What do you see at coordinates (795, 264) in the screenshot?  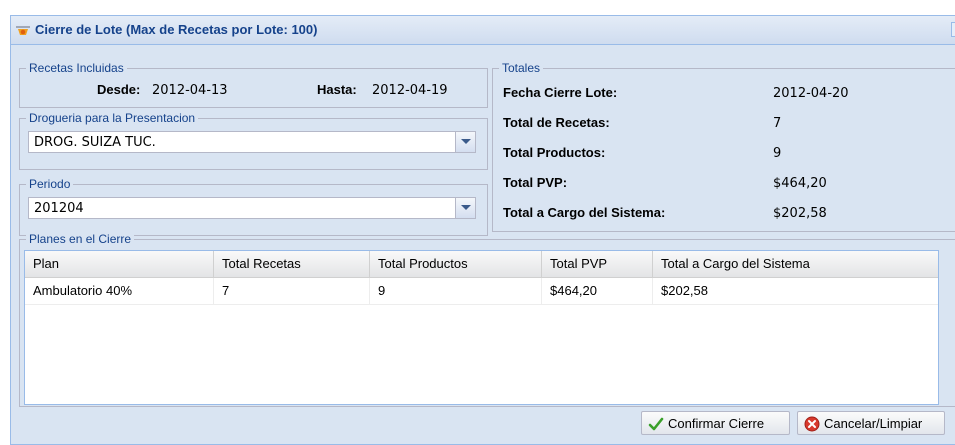 I see `column-header-total-cargo: Total a Cargo del Sistema` at bounding box center [795, 264].